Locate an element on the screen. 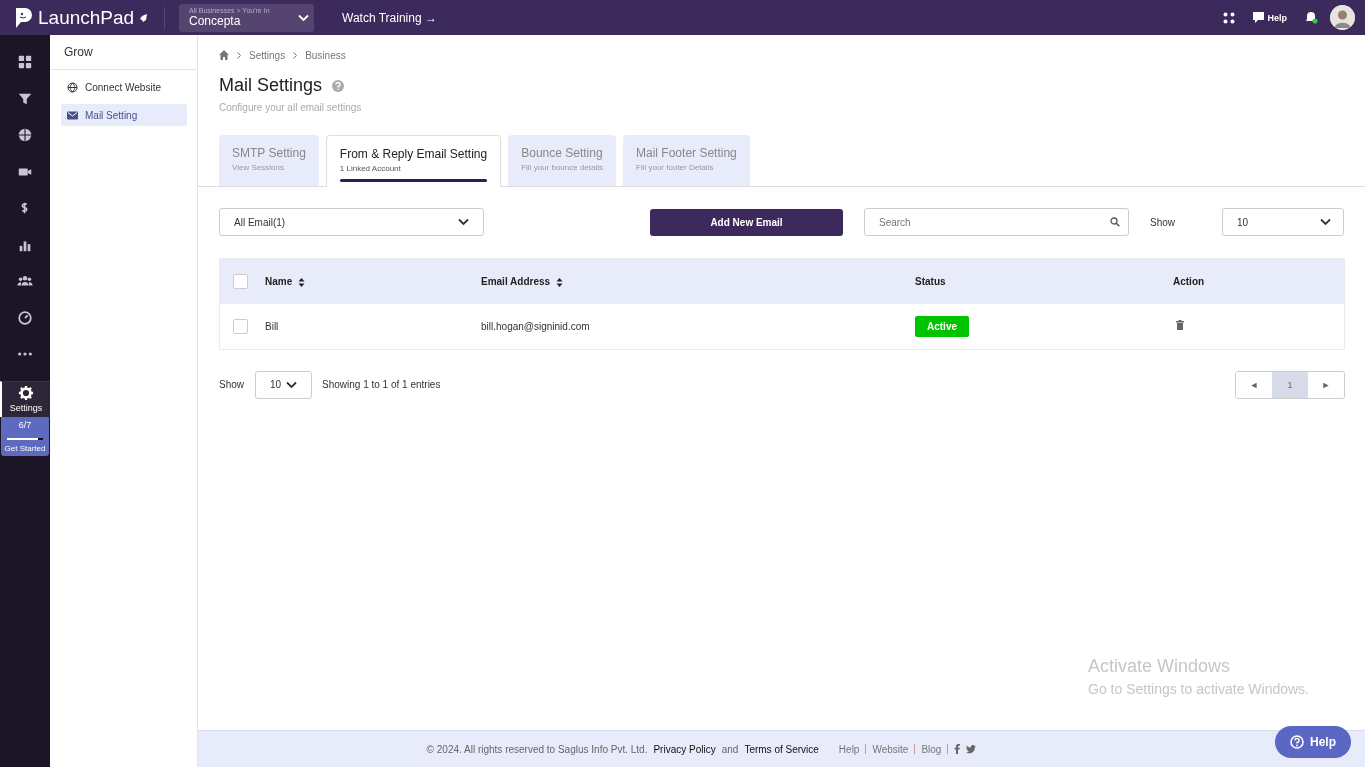  gauge-icon is located at coordinates (25, 317).